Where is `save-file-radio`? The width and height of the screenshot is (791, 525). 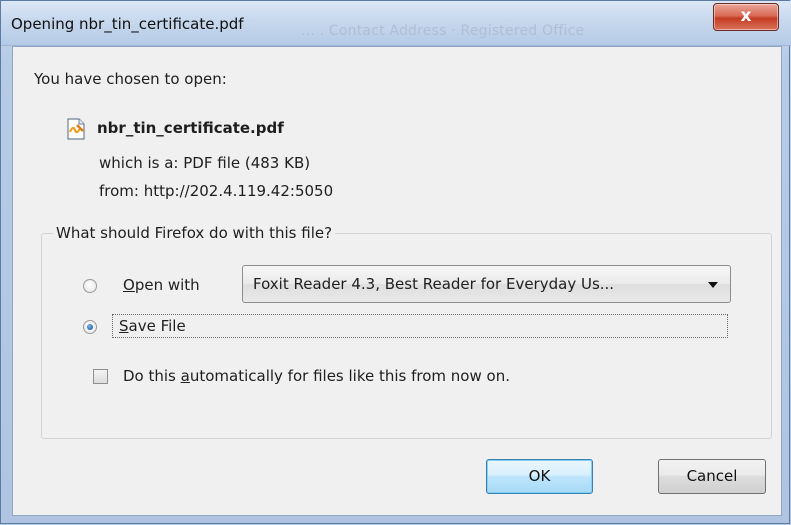
save-file-radio is located at coordinates (90, 327).